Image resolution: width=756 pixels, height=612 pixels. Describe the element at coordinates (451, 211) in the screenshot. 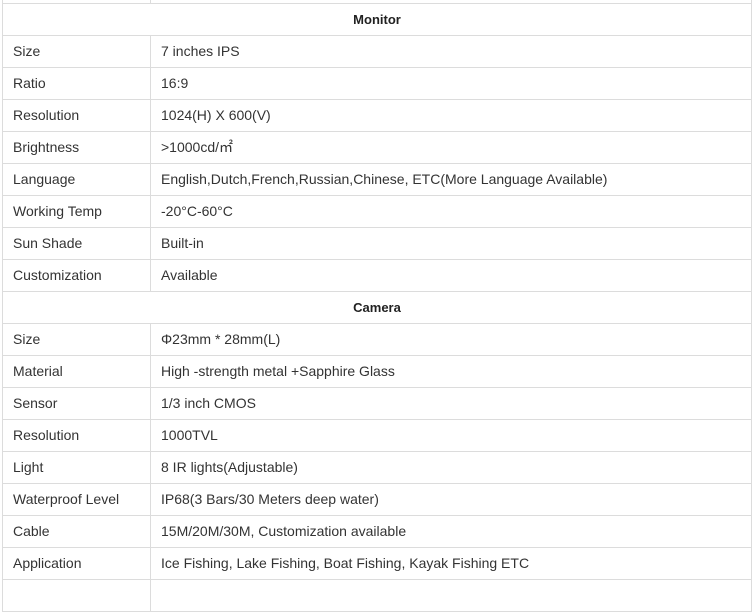

I see `row-value: -20°C-60°C` at that location.